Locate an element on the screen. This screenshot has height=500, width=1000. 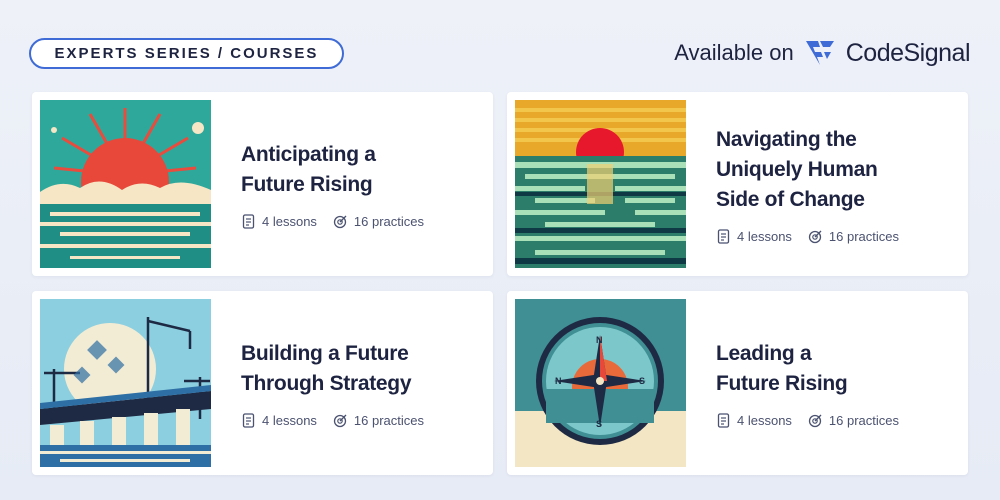
sun-over-sea-illustration-icon is located at coordinates (125, 184).